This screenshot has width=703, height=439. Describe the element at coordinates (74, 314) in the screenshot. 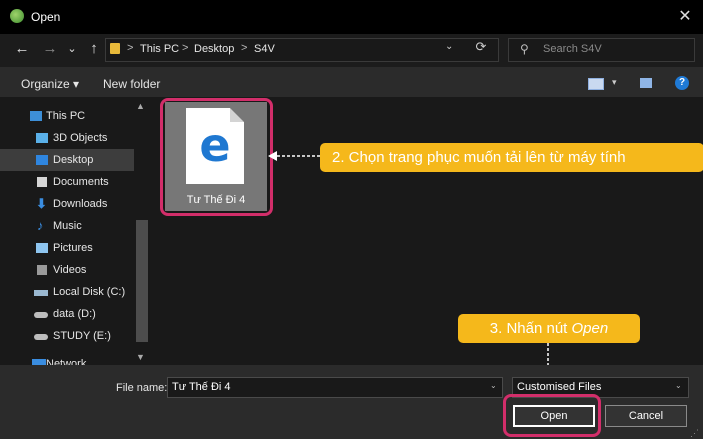

I see `sidebar-item-label: data (D:)` at that location.